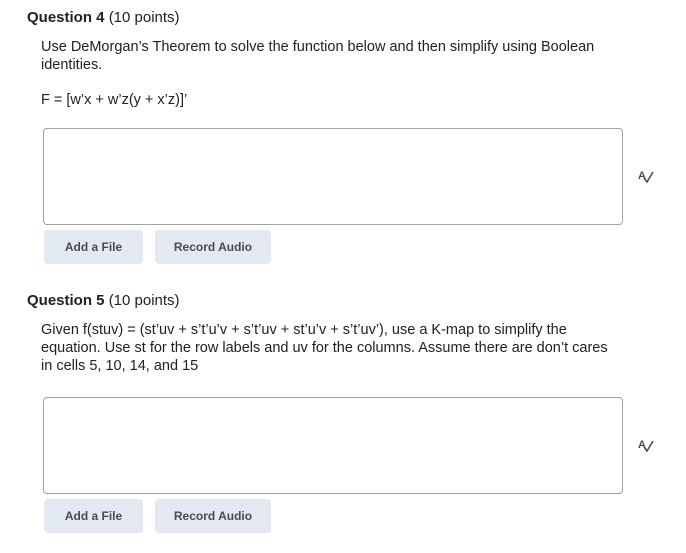  I want to click on question-header: Question 4 (10 points), so click(103, 17).